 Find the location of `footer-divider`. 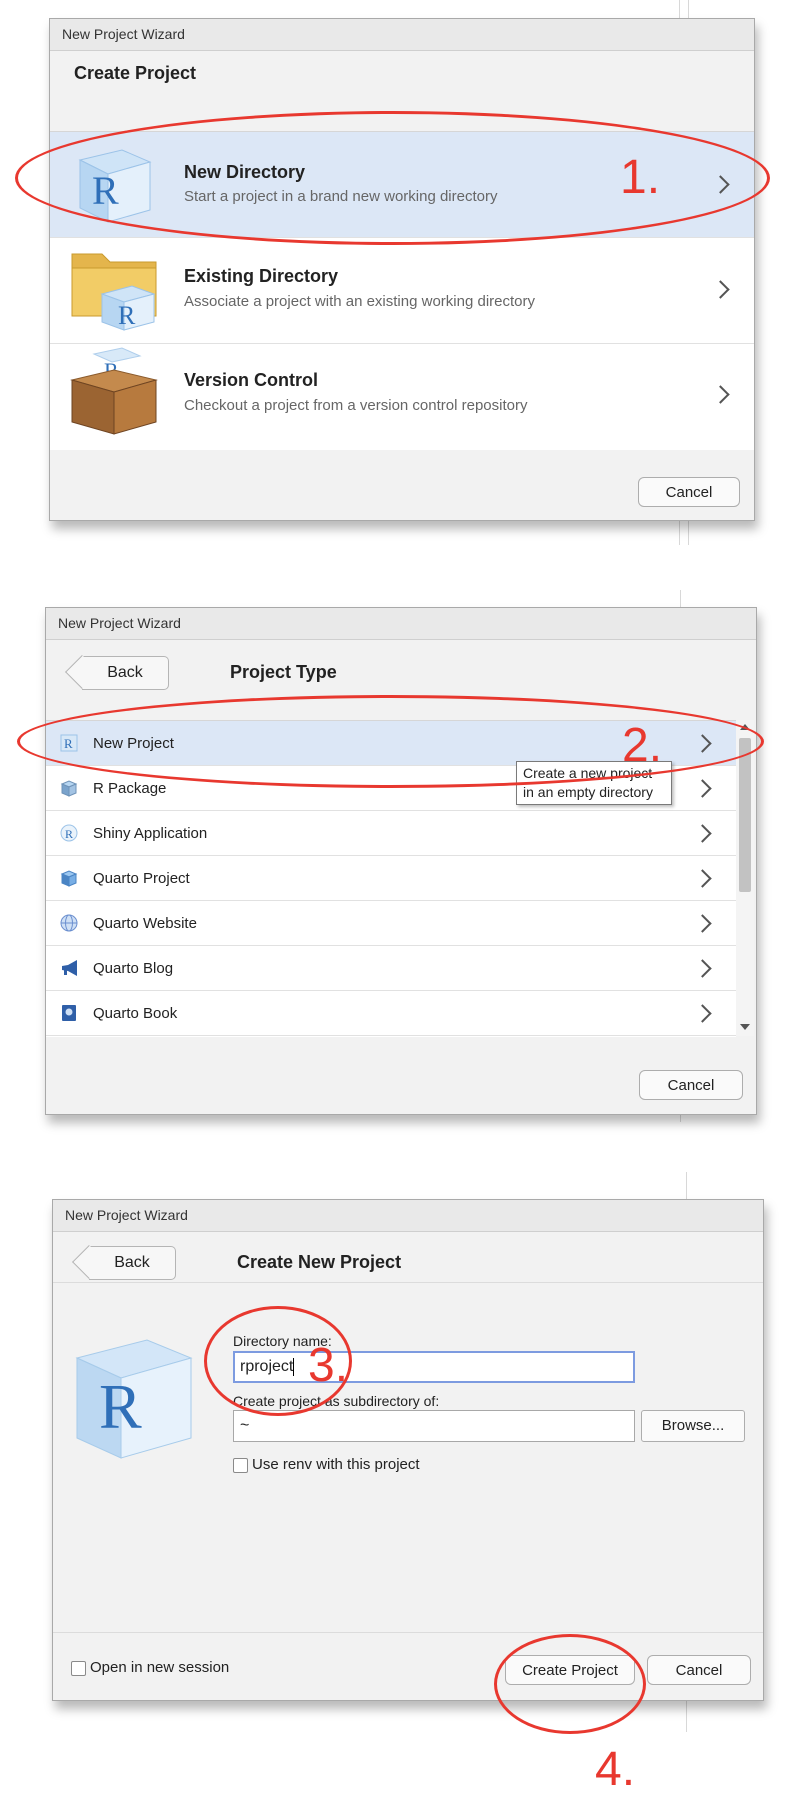

footer-divider is located at coordinates (408, 1632).